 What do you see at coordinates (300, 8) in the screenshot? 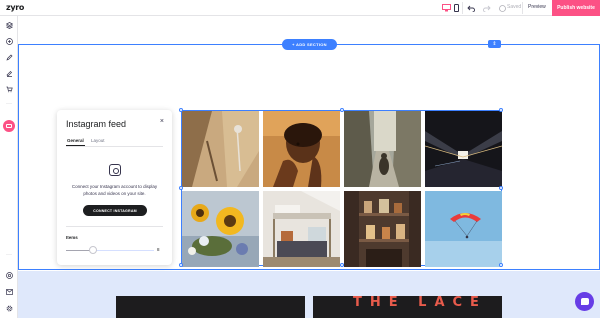
I see `top-bar: zyro Saved Preview Publish website` at bounding box center [300, 8].